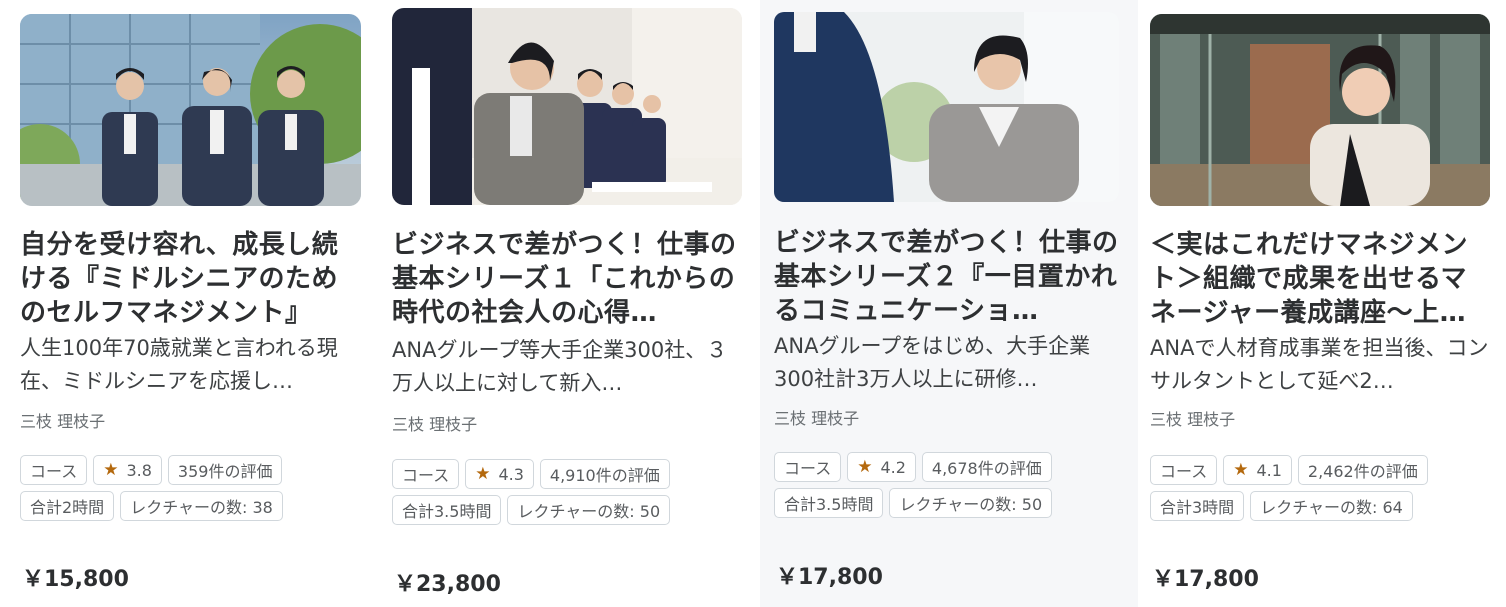 The height and width of the screenshot is (607, 1506). What do you see at coordinates (1269, 470) in the screenshot?
I see `rating-value: 4.1` at bounding box center [1269, 470].